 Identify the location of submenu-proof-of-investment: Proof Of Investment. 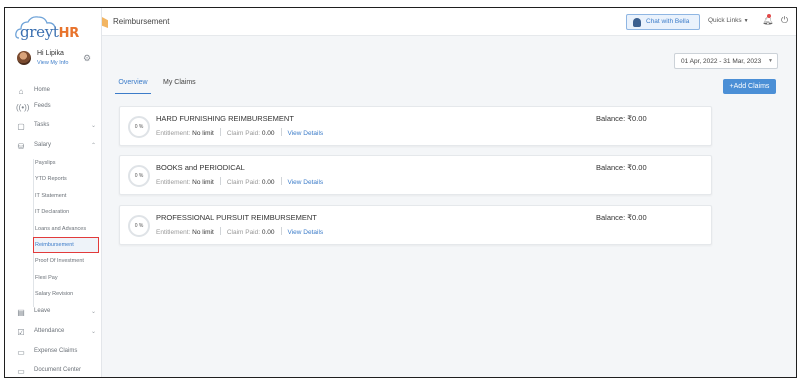
(67, 261).